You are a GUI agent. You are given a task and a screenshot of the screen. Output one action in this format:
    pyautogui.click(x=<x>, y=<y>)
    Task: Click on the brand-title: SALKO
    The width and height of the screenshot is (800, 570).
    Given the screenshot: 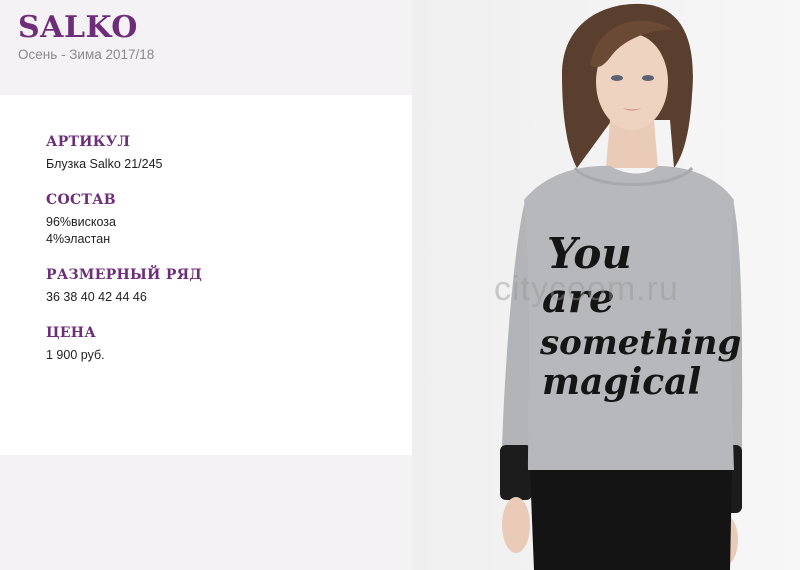 What is the action you would take?
    pyautogui.click(x=78, y=27)
    